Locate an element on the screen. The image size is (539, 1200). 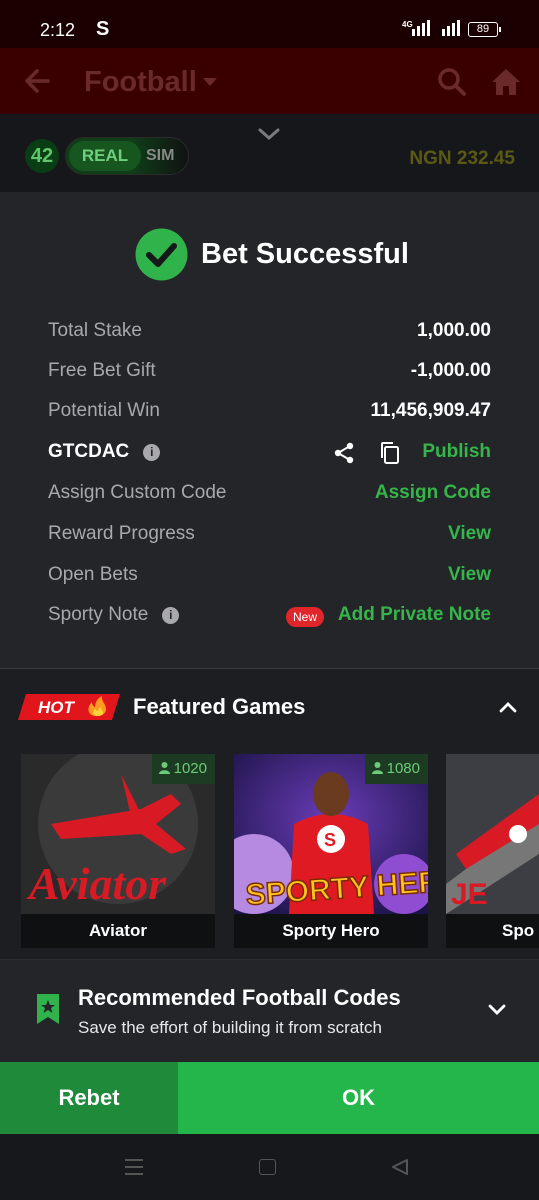
back-triangle-icon is located at coordinates (400, 1167).